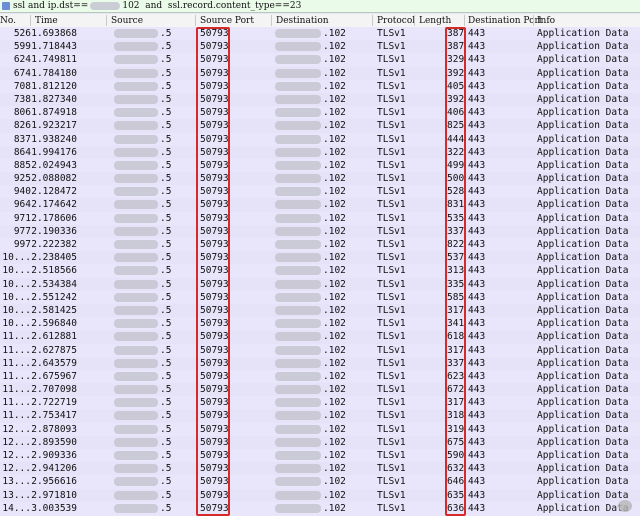 This screenshot has height=516, width=640. What do you see at coordinates (396, 21) in the screenshot?
I see `col-protocol: Protocol` at bounding box center [396, 21].